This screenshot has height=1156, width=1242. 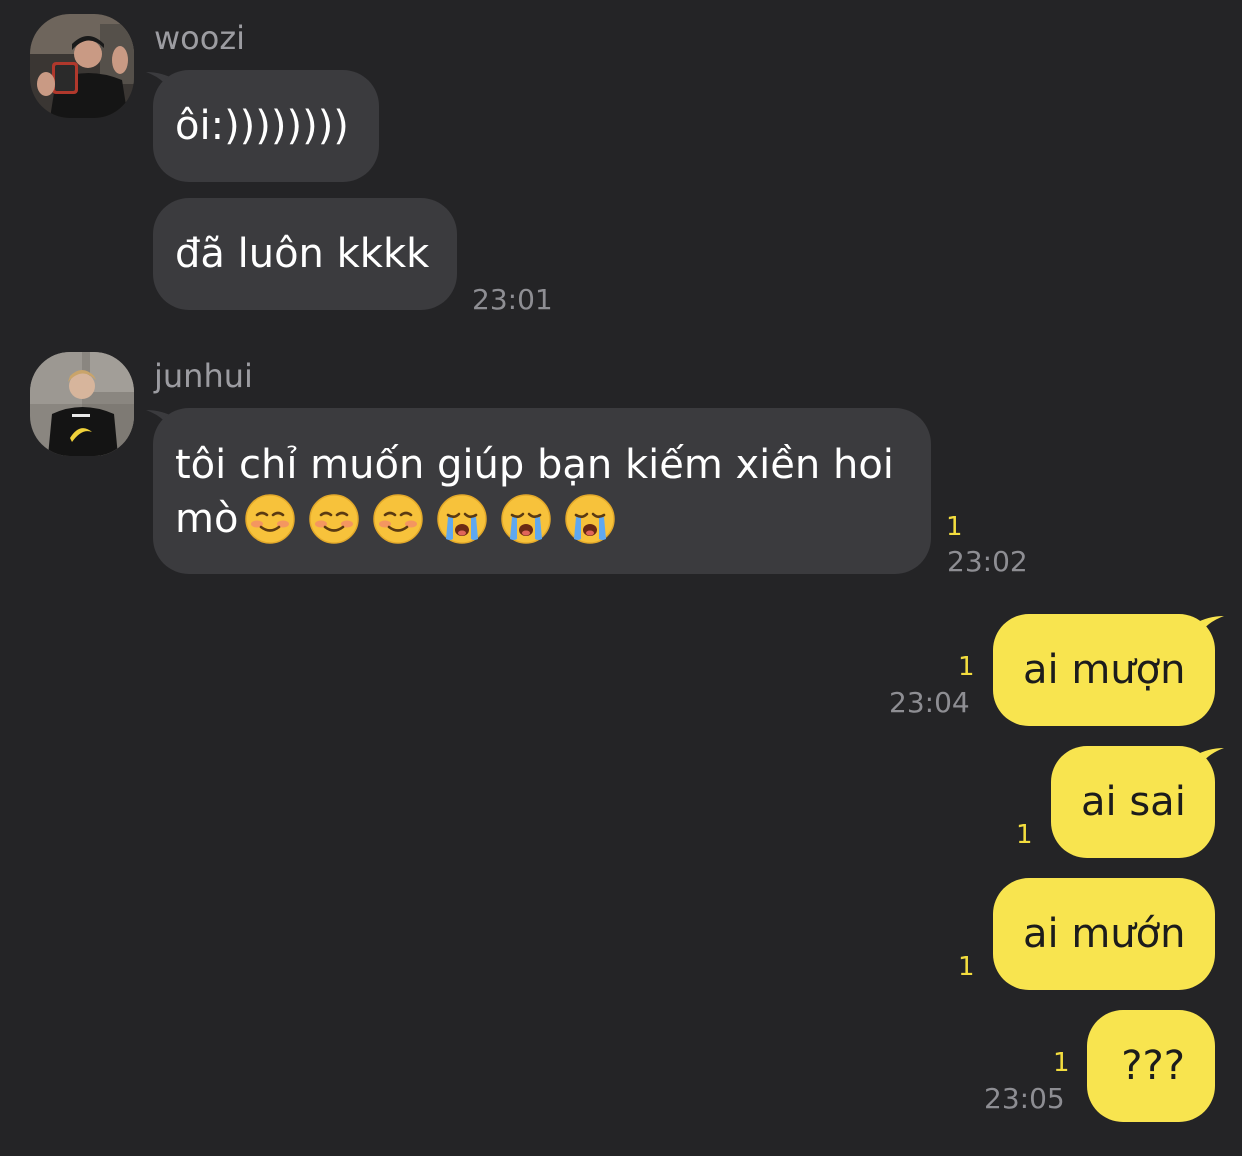 I want to click on message-bubble-sent: ai sai, so click(x=1133, y=802).